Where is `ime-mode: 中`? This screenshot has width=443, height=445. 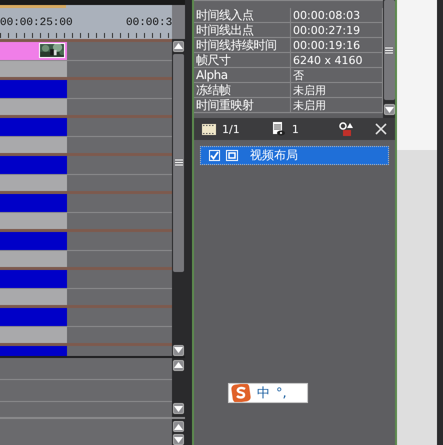
ime-mode: 中 is located at coordinates (263, 393).